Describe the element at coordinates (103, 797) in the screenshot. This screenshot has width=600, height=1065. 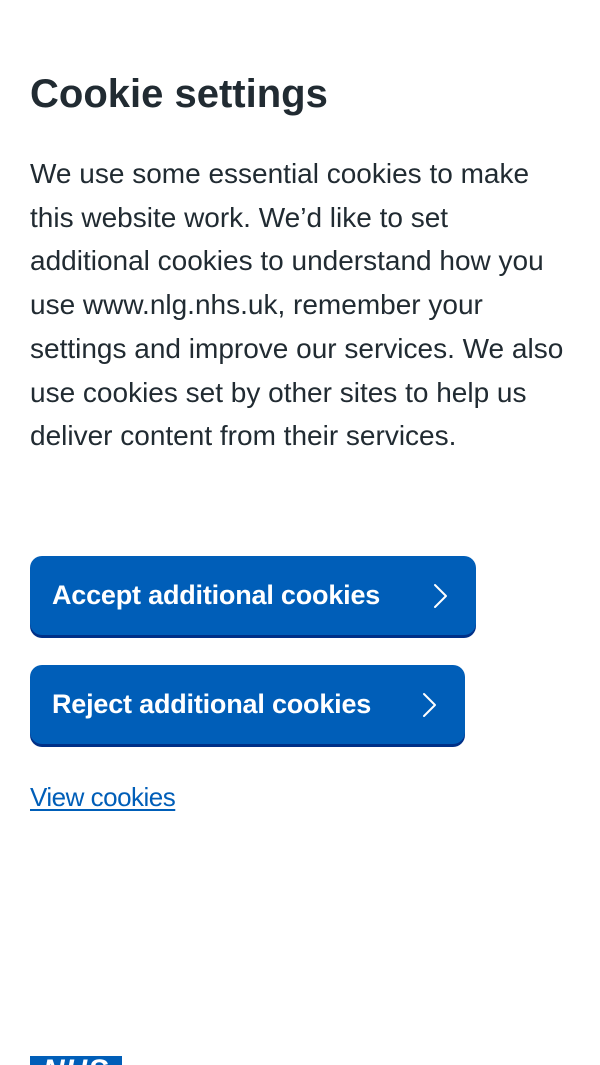
I see `view-cookies-link: View cookies` at that location.